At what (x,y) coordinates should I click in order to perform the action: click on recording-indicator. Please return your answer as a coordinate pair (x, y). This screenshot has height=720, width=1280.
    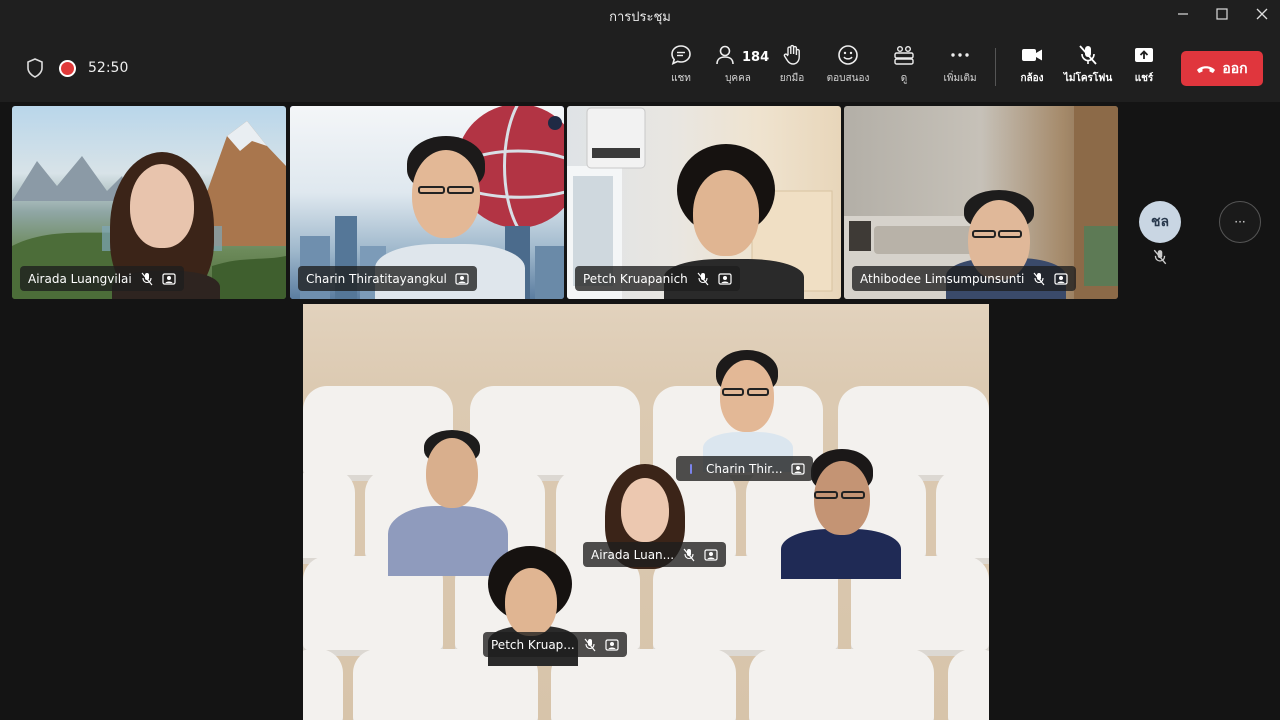
    Looking at the image, I should click on (67, 68).